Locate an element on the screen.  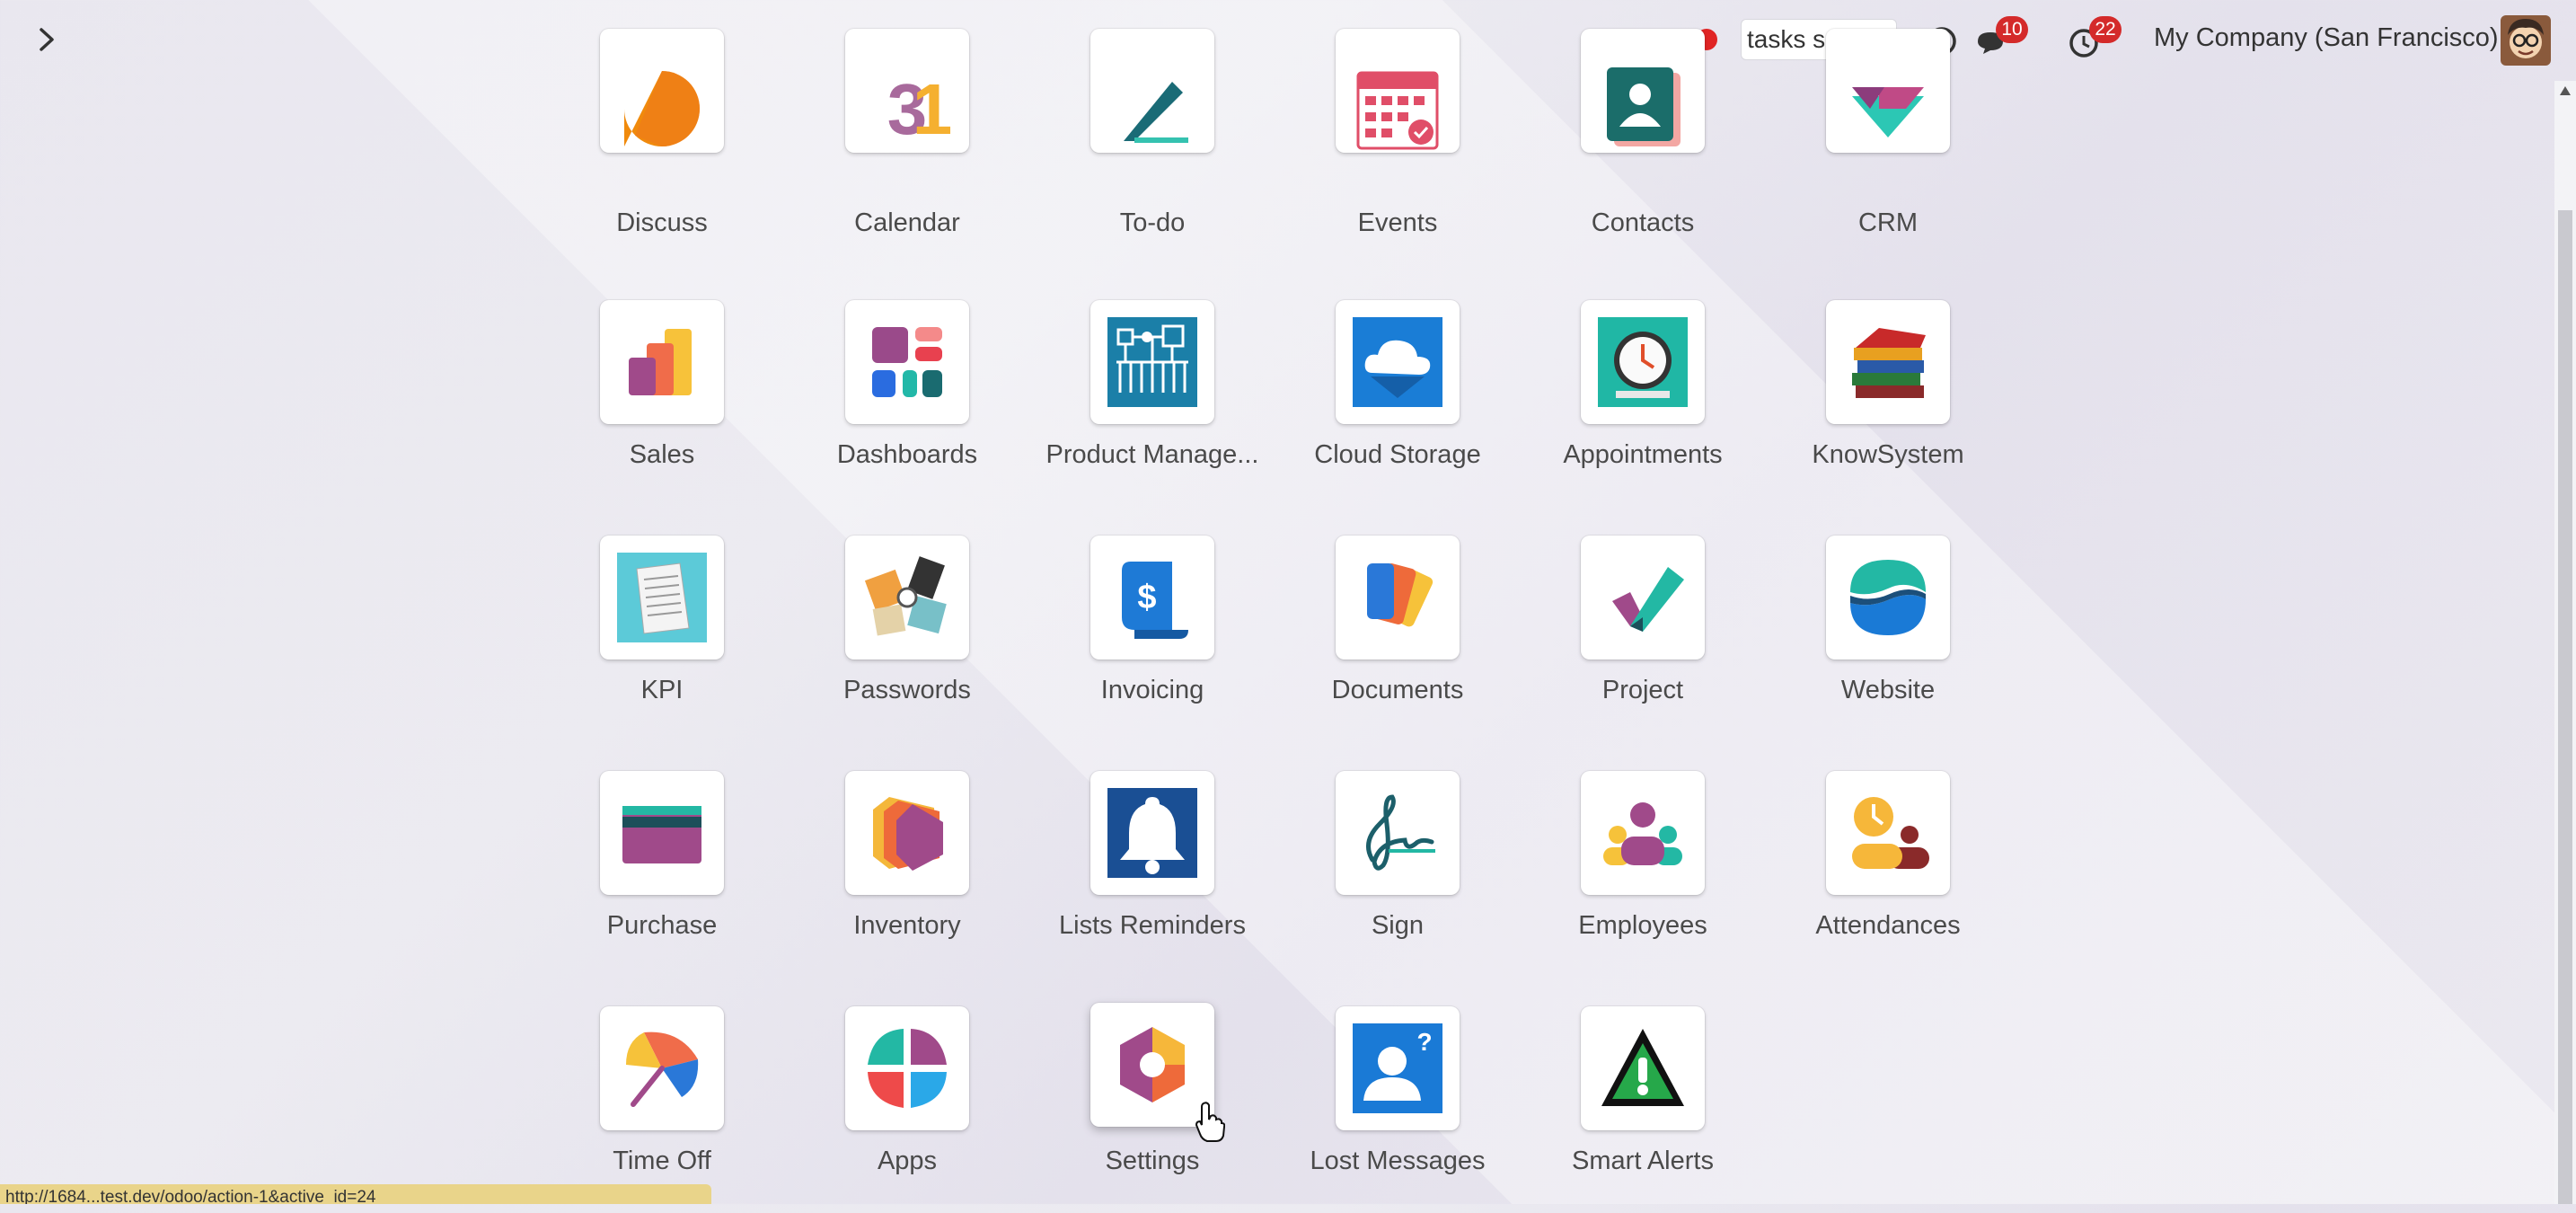
app-label: Inventory is located at coordinates (907, 925).